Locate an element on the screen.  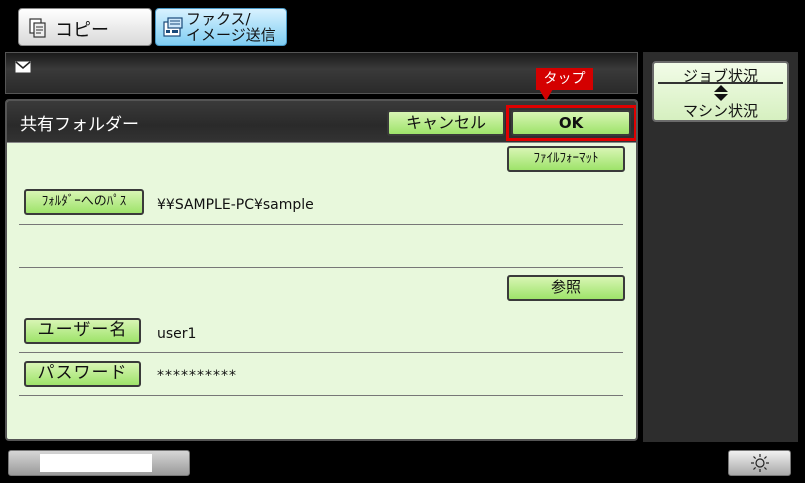
job-machine-status-button: ジョブ状況 マシン状況 is located at coordinates (720, 91).